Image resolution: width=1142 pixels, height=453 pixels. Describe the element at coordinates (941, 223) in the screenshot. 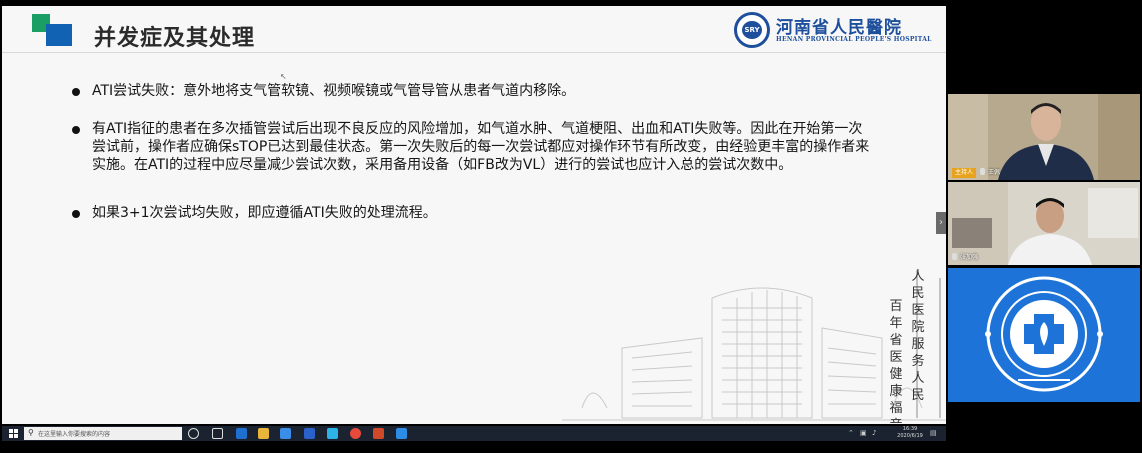

I see `collapse-panel-handle: ›` at that location.